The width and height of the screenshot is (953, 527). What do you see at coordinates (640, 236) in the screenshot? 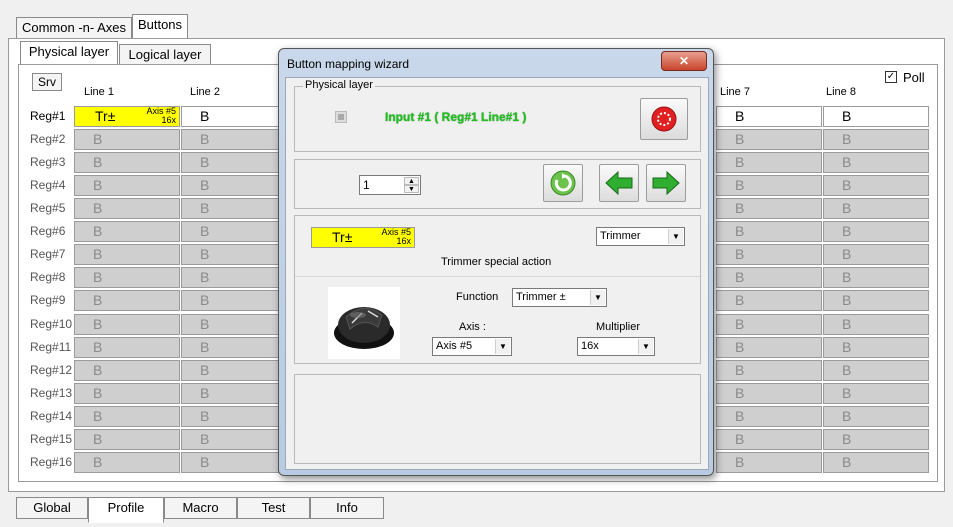
I see `action-type-select: Trimmer ▼` at bounding box center [640, 236].